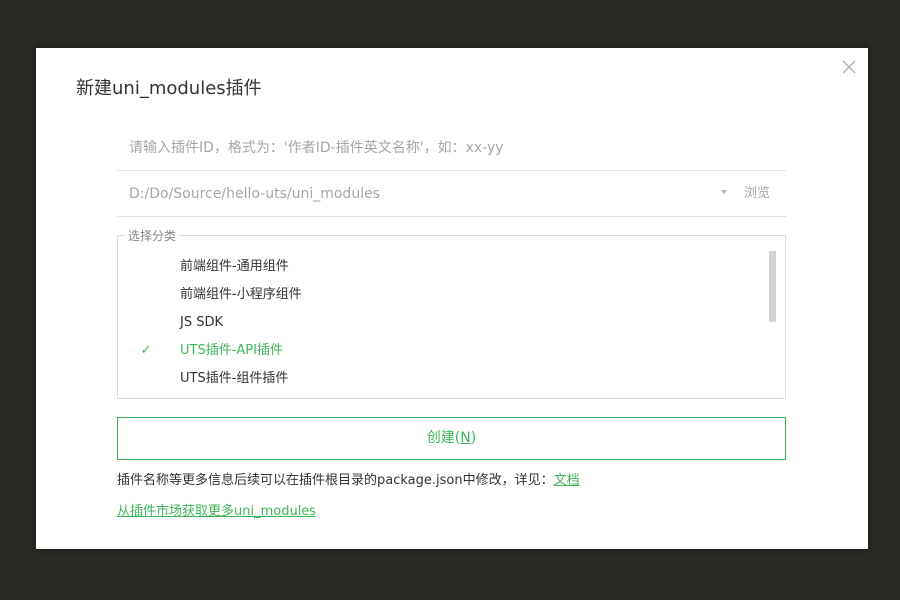 The image size is (900, 600). I want to click on category-item-frontend-miniprogram: 前端组件-小程序组件, so click(438, 295).